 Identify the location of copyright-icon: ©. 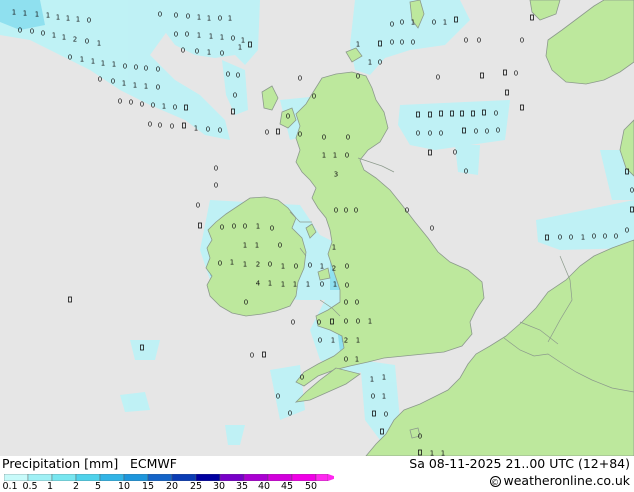
(495, 481).